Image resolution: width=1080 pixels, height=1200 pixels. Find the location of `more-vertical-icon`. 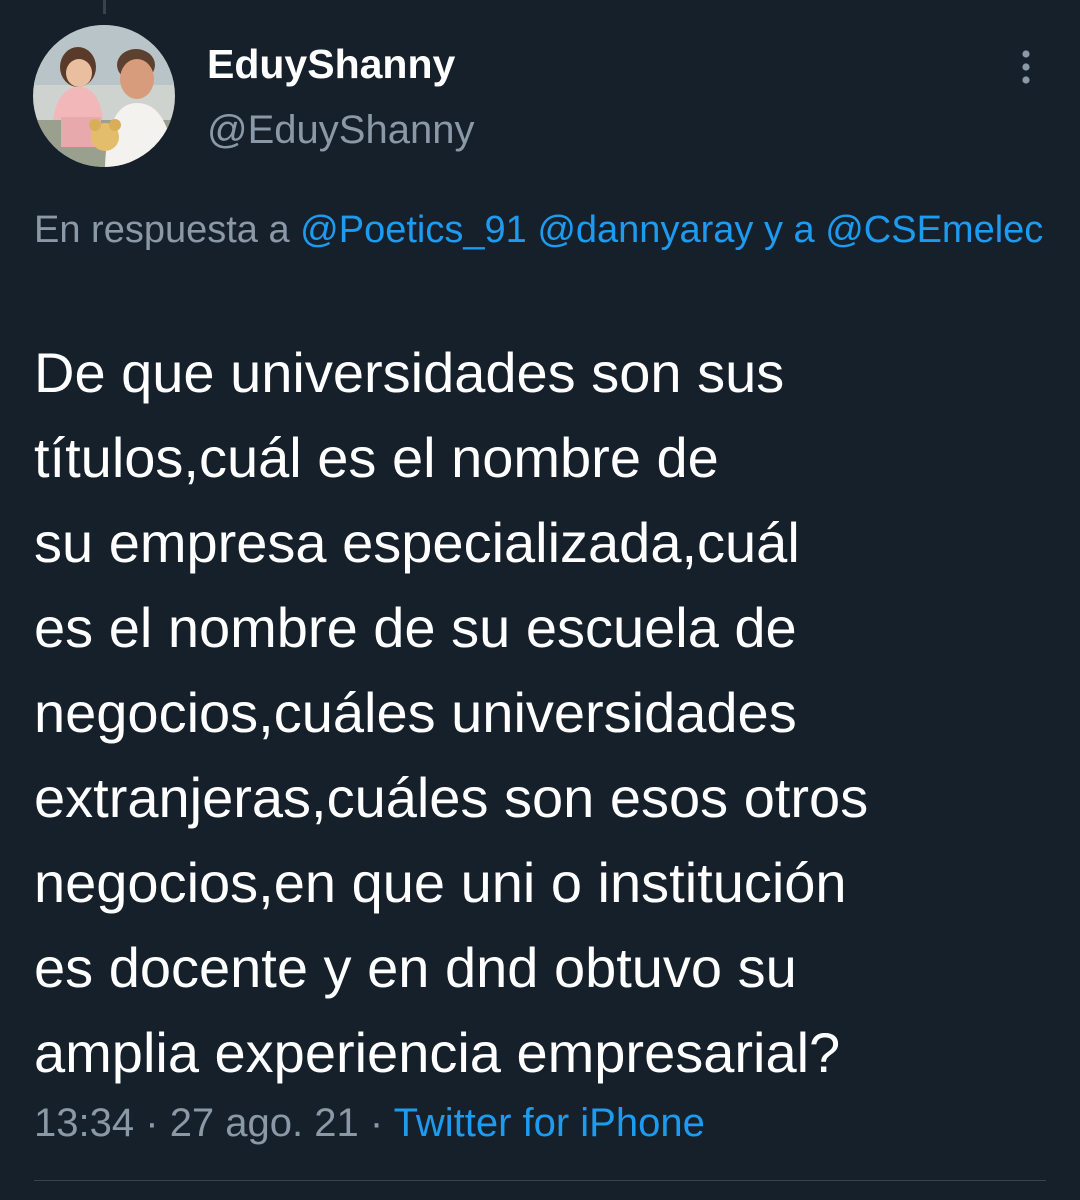

more-vertical-icon is located at coordinates (1026, 67).